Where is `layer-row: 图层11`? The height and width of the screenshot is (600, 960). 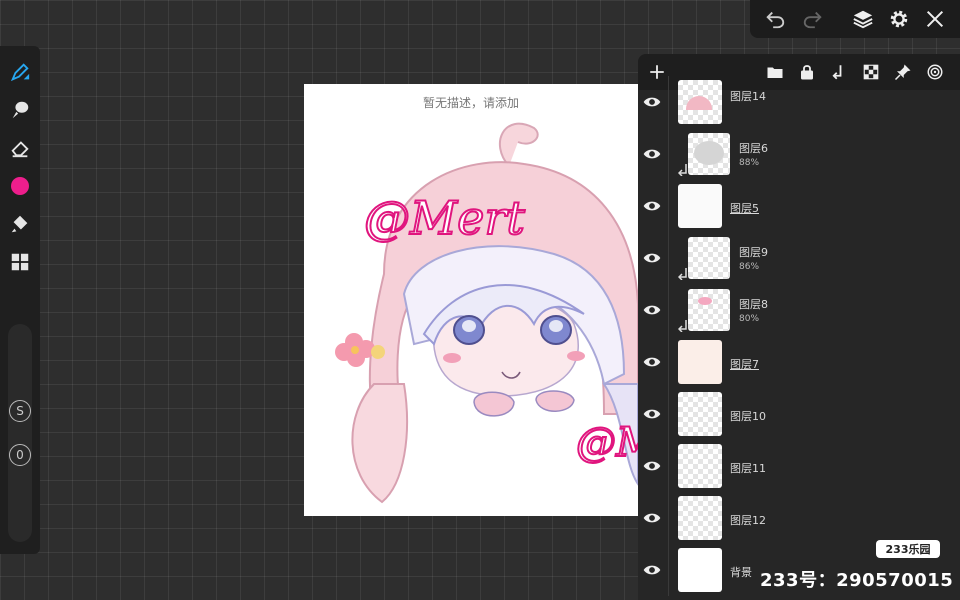 layer-row: 图层11 is located at coordinates (799, 466).